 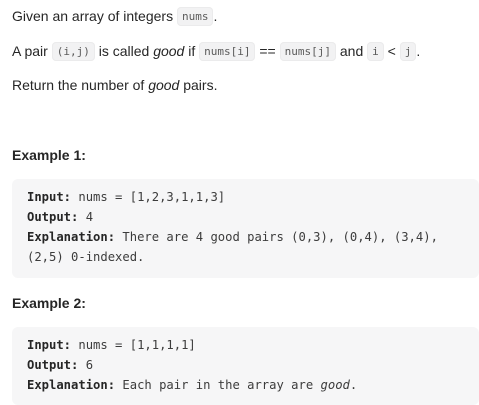 I want to click on description-line-1: Given an array of integers nums., so click(x=114, y=16).